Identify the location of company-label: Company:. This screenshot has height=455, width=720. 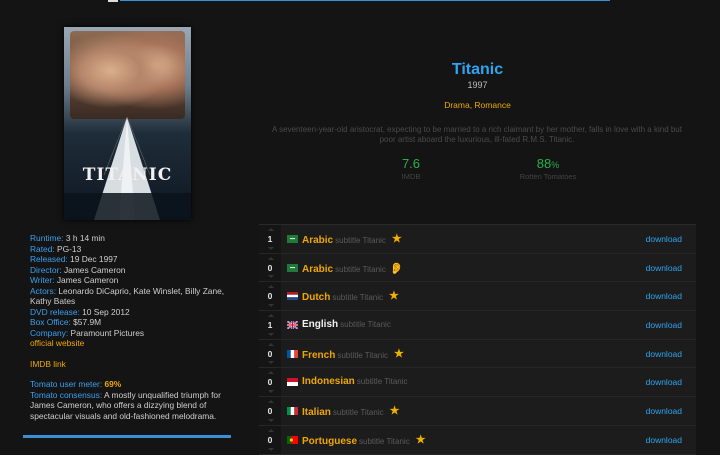
(49, 332).